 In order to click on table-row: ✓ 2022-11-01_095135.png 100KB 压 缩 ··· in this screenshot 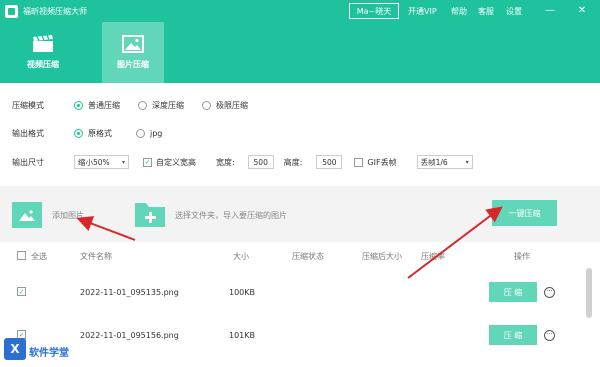, I will do `click(300, 293)`.